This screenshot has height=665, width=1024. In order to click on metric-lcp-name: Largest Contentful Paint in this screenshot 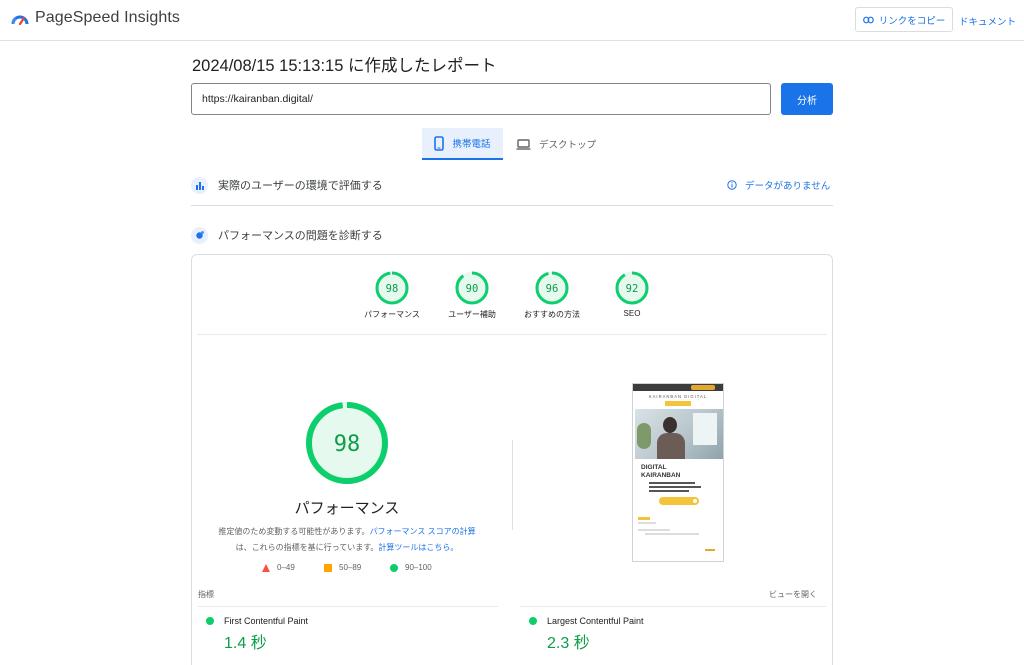, I will do `click(595, 621)`.